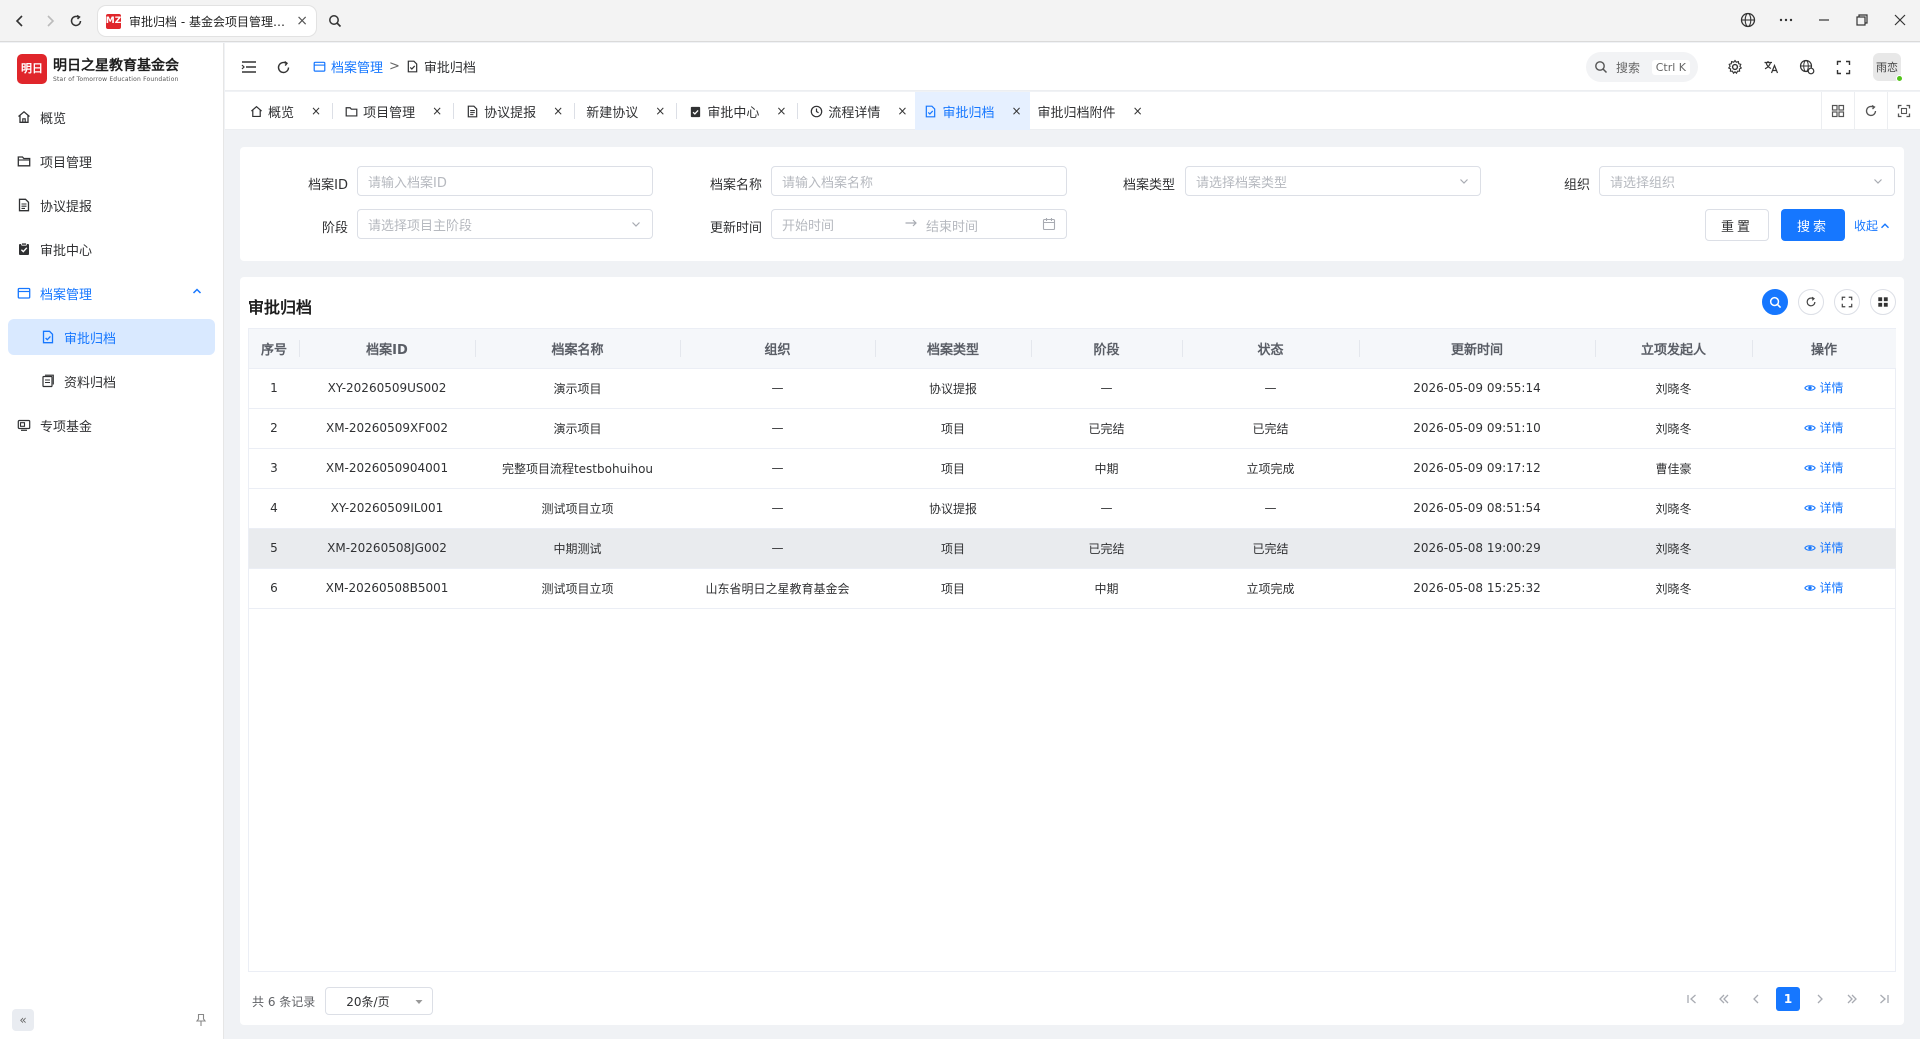 This screenshot has width=1920, height=1039. I want to click on sidebar-item-projects: 项目管理, so click(111, 161).